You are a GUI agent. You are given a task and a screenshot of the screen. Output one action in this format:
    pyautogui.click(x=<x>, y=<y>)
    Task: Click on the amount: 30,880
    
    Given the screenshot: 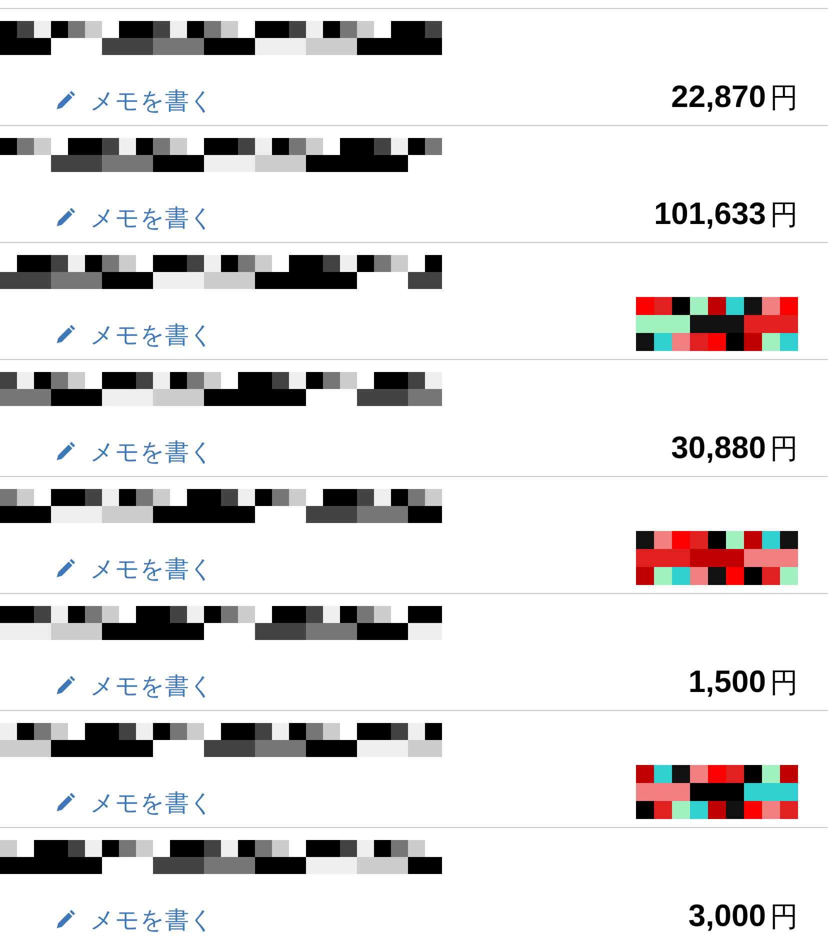 What is the action you would take?
    pyautogui.click(x=718, y=448)
    